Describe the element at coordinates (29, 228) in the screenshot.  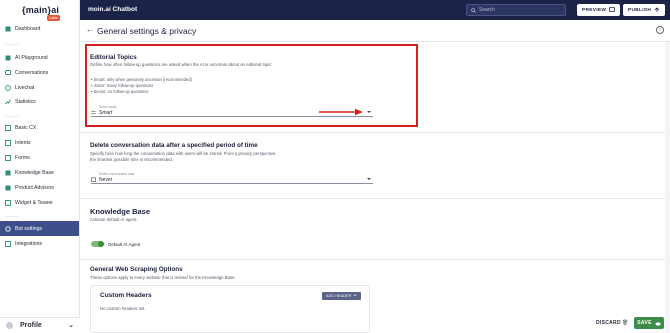
I see `sidebar-item-label: Bot settings` at that location.